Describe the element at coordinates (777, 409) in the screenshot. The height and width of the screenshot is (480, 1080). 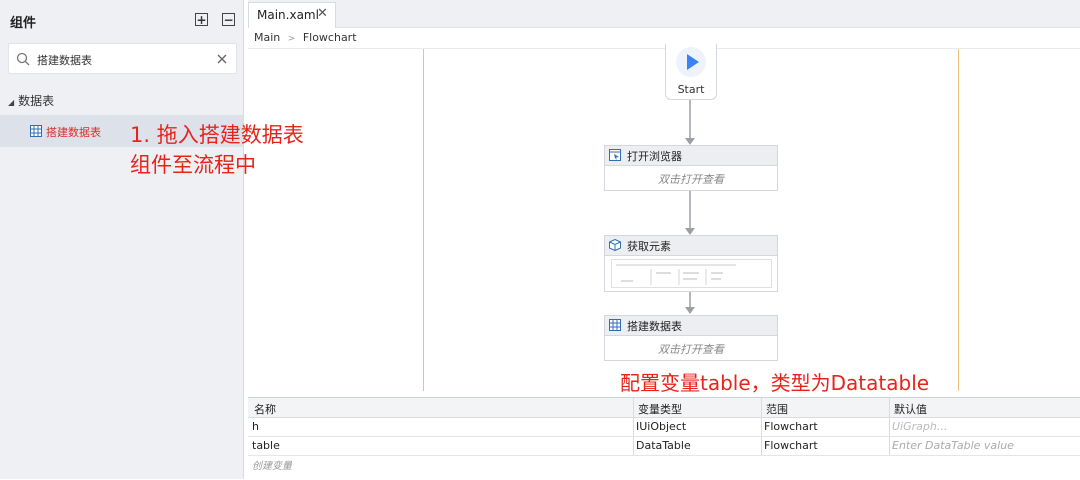
I see `column-header-scope: 范围` at that location.